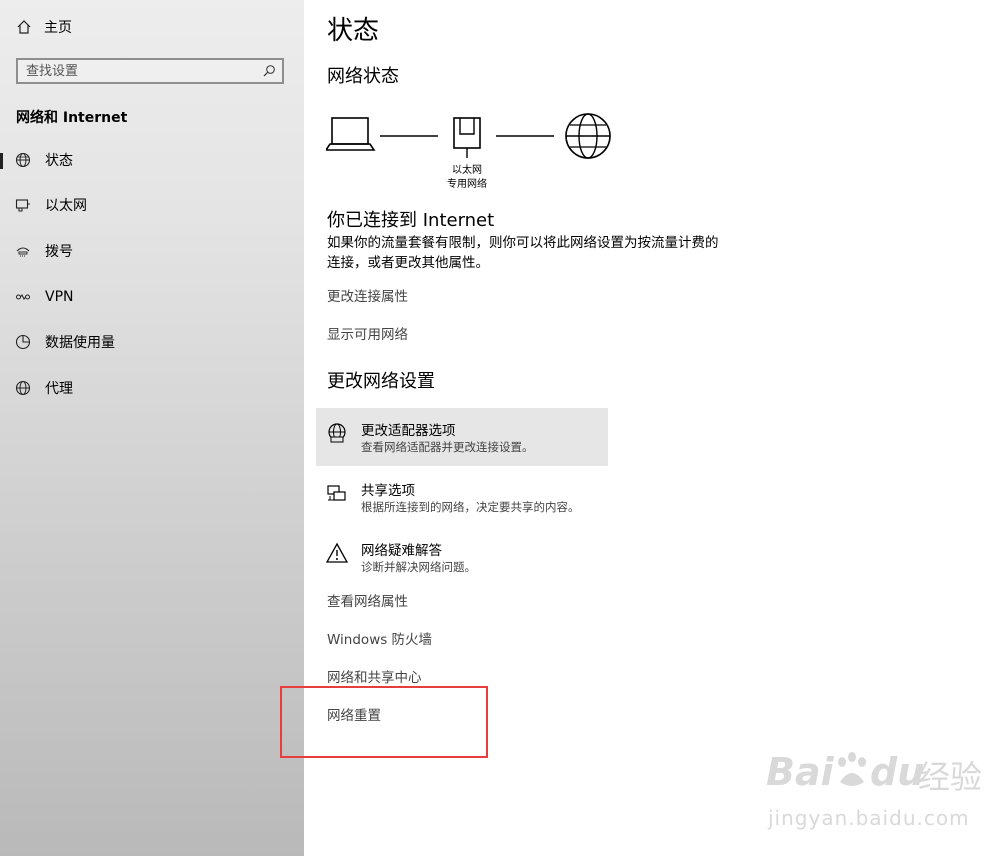  Describe the element at coordinates (800, 772) in the screenshot. I see `watermark-brand: Bai` at that location.